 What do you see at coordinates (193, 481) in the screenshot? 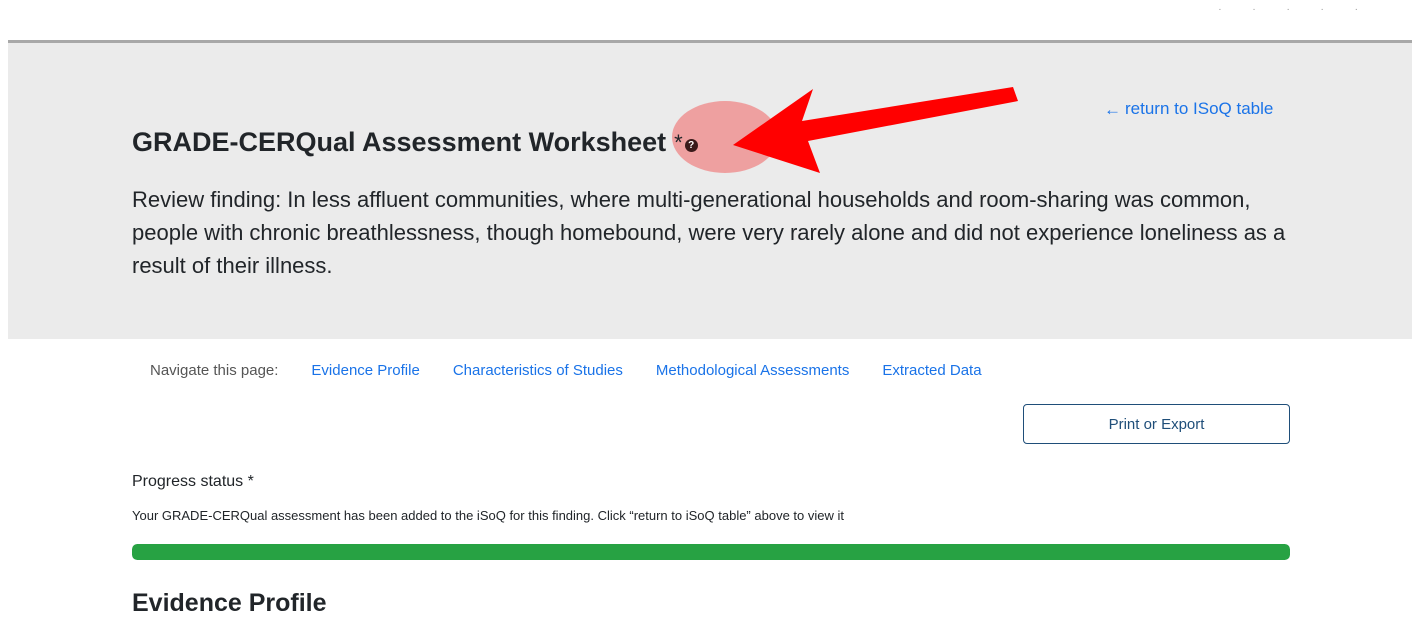
I see `progress-status-label: Progress status *` at bounding box center [193, 481].